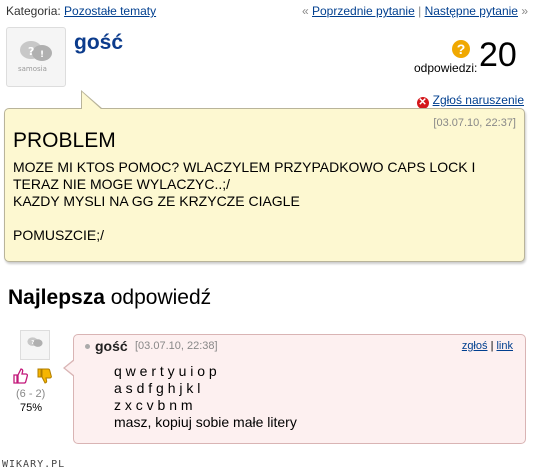 The image size is (536, 472). What do you see at coordinates (305, 11) in the screenshot?
I see `nav-prefix: «` at bounding box center [305, 11].